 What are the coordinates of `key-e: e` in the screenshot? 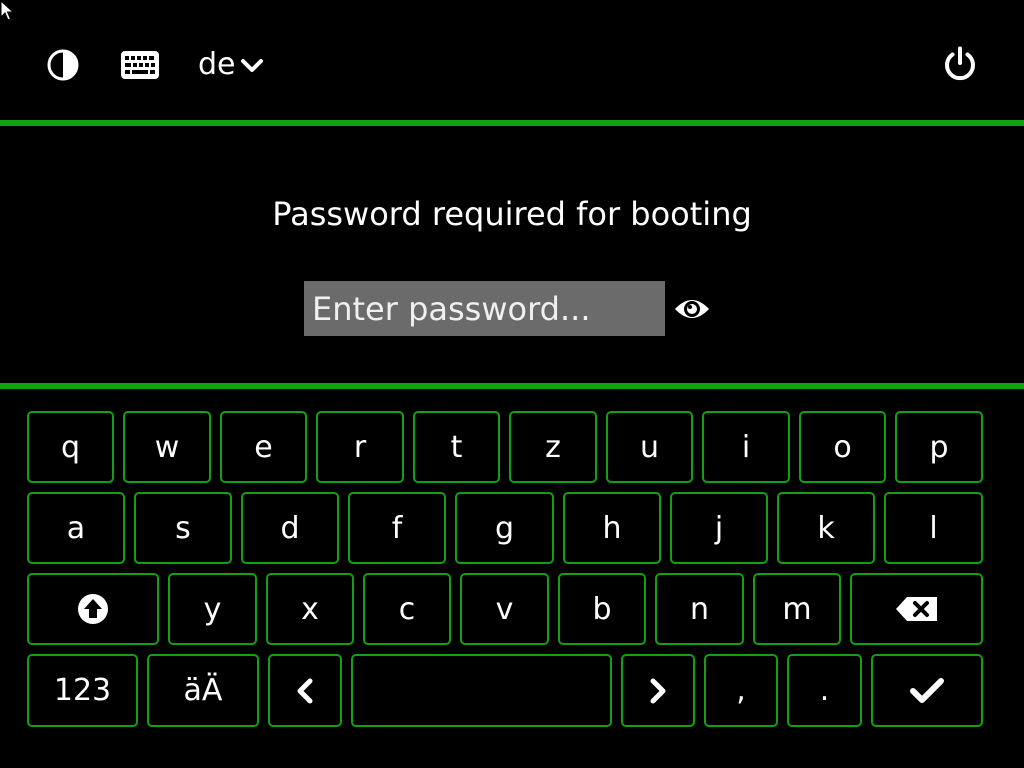 It's located at (263, 447).